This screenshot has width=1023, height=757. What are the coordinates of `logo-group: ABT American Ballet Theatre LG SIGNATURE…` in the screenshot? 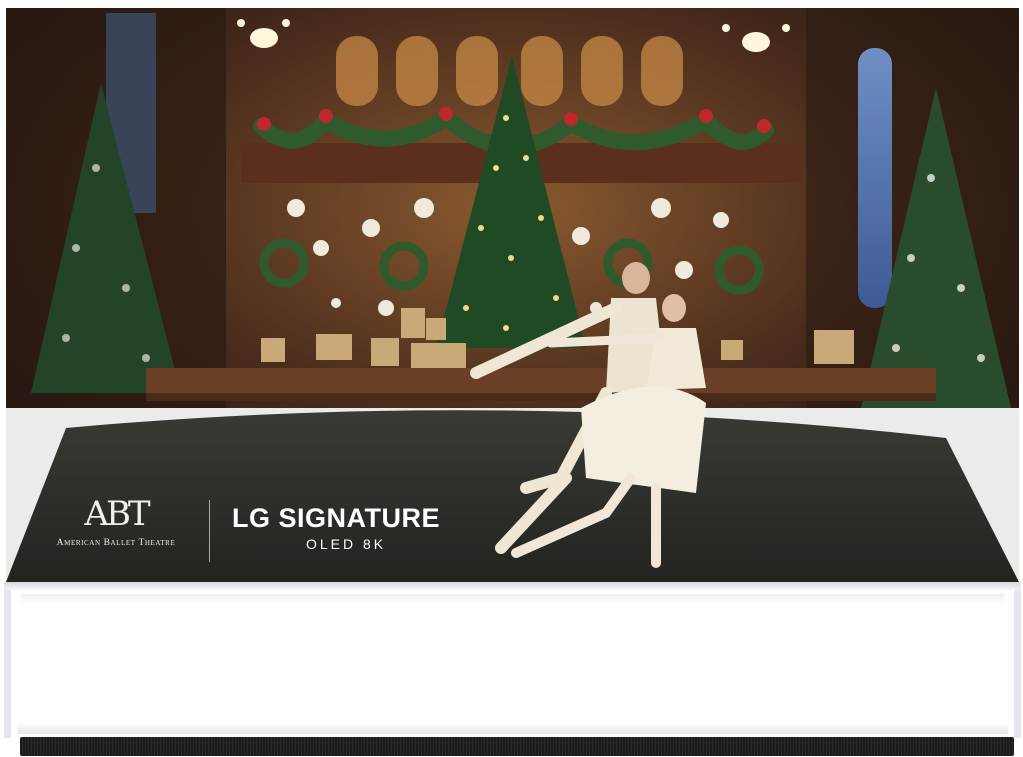 It's located at (266, 526).